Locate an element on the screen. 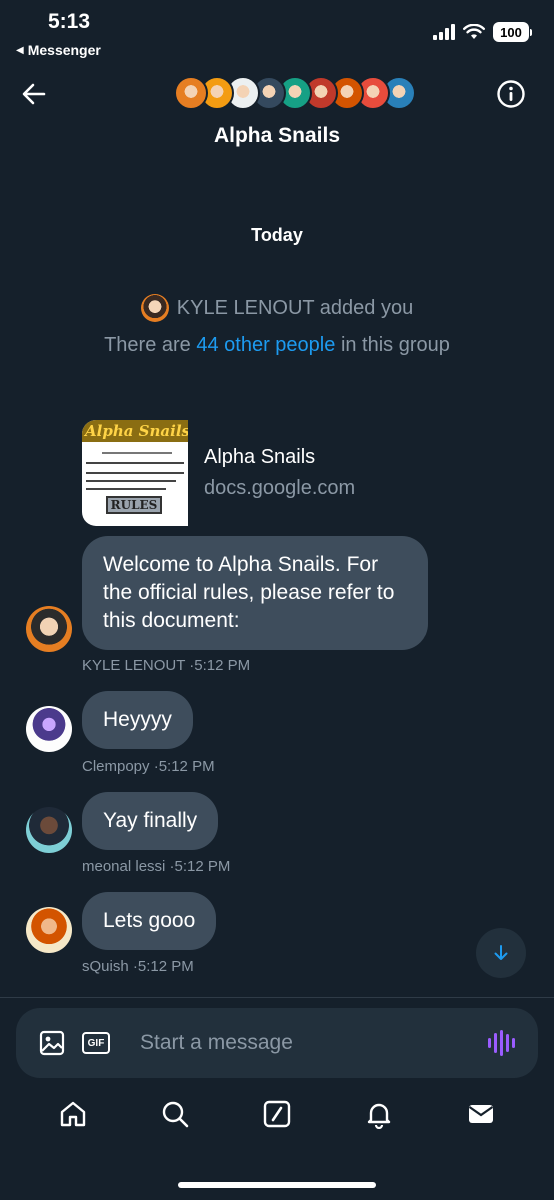 This screenshot has width=554, height=1200. back-to-app-link: ◀ Messenger is located at coordinates (58, 50).